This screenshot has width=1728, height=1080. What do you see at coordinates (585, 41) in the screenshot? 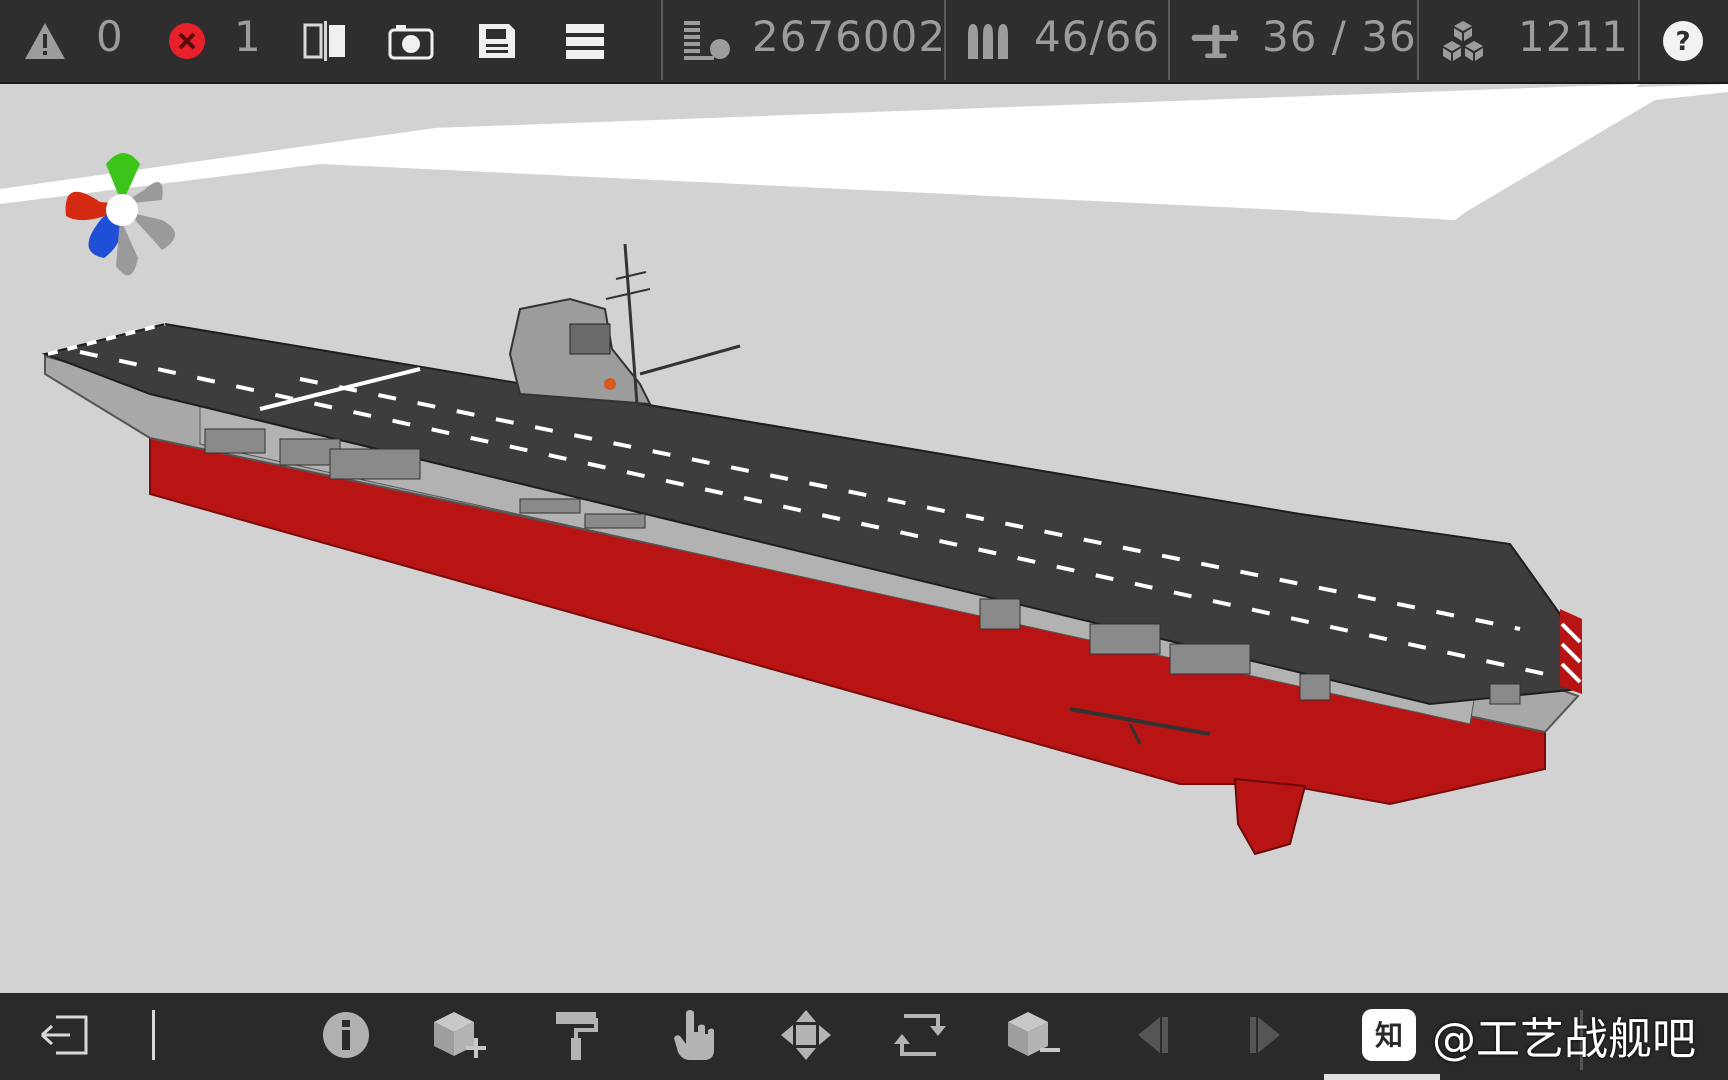
I see `menu-icon` at bounding box center [585, 41].